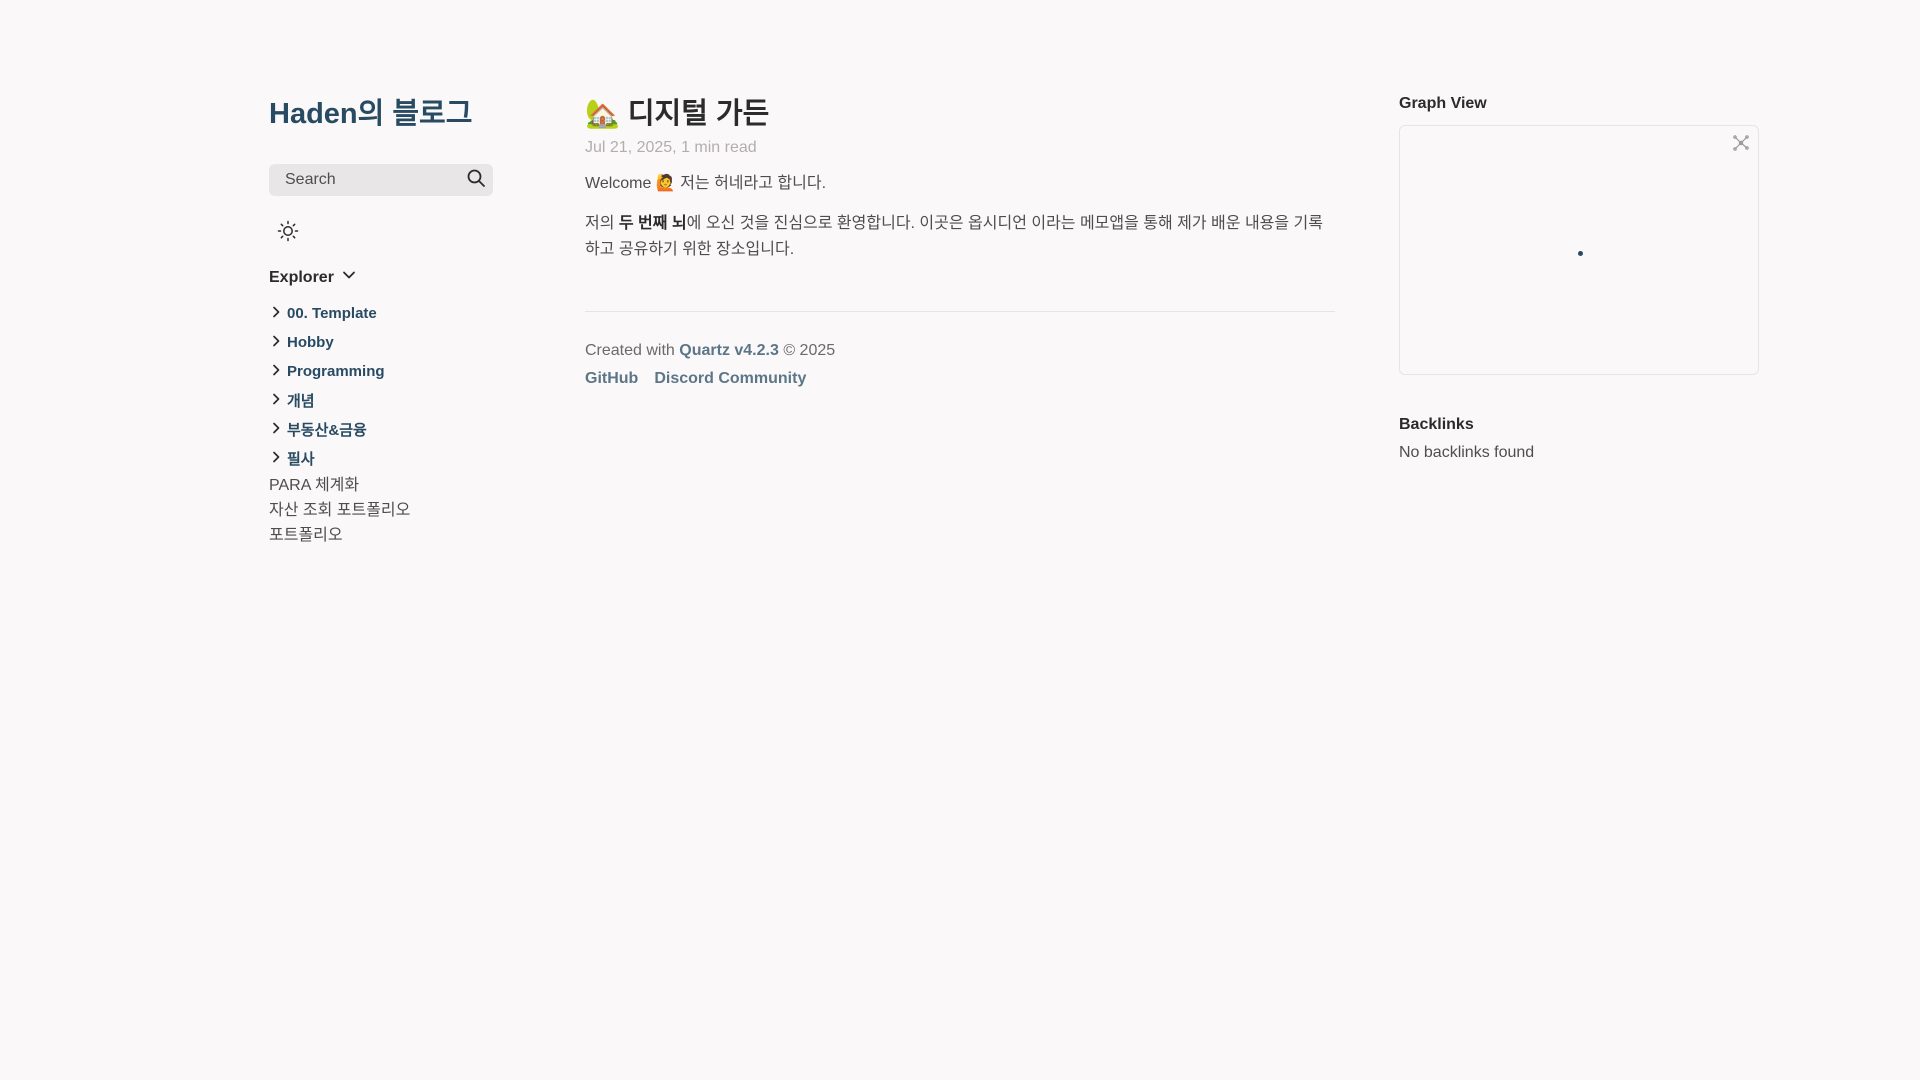  What do you see at coordinates (671, 147) in the screenshot?
I see `article-meta: Jul 21, 2025, 1 min read` at bounding box center [671, 147].